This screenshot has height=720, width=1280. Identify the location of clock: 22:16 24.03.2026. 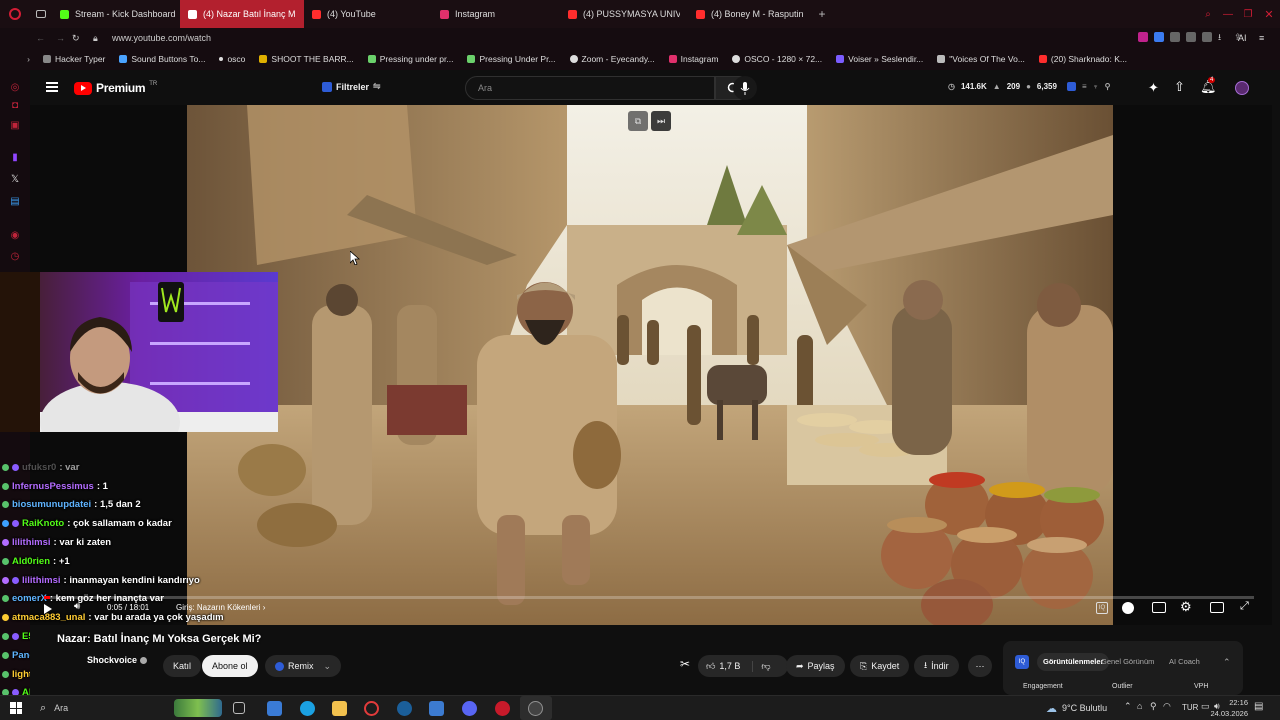
(1226, 708).